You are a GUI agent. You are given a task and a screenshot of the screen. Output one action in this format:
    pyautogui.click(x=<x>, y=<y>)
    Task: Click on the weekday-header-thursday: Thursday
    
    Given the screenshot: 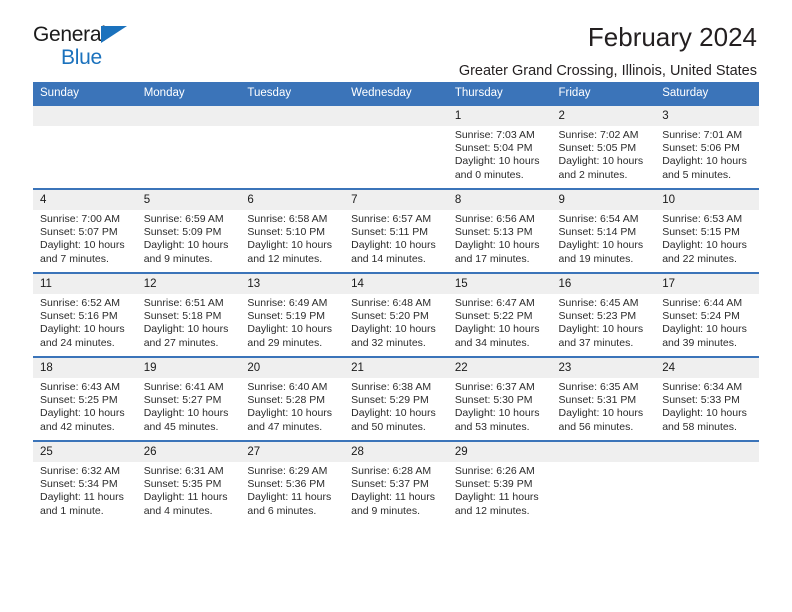 What is the action you would take?
    pyautogui.click(x=499, y=94)
    